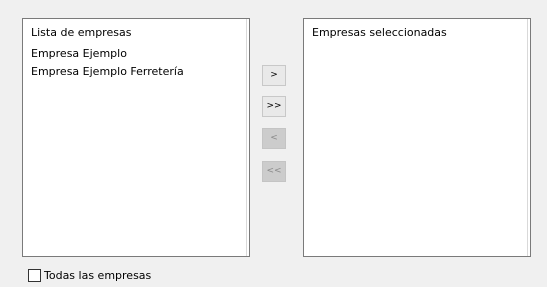 This screenshot has width=547, height=287. I want to click on remove-all-button: <<, so click(274, 171).